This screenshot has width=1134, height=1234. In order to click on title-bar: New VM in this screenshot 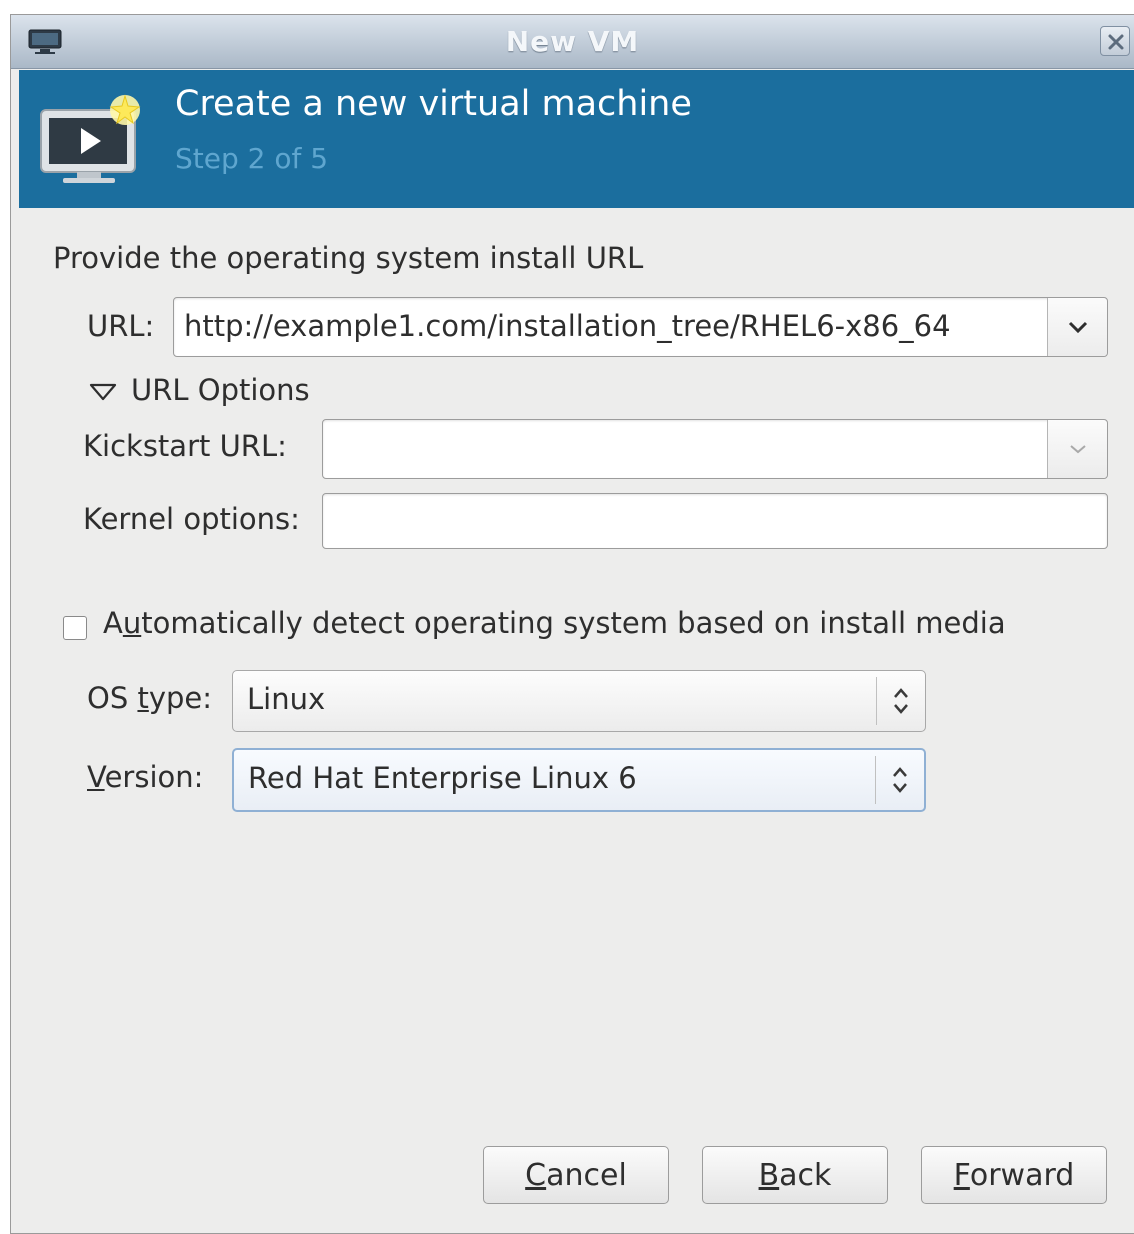, I will do `click(572, 42)`.